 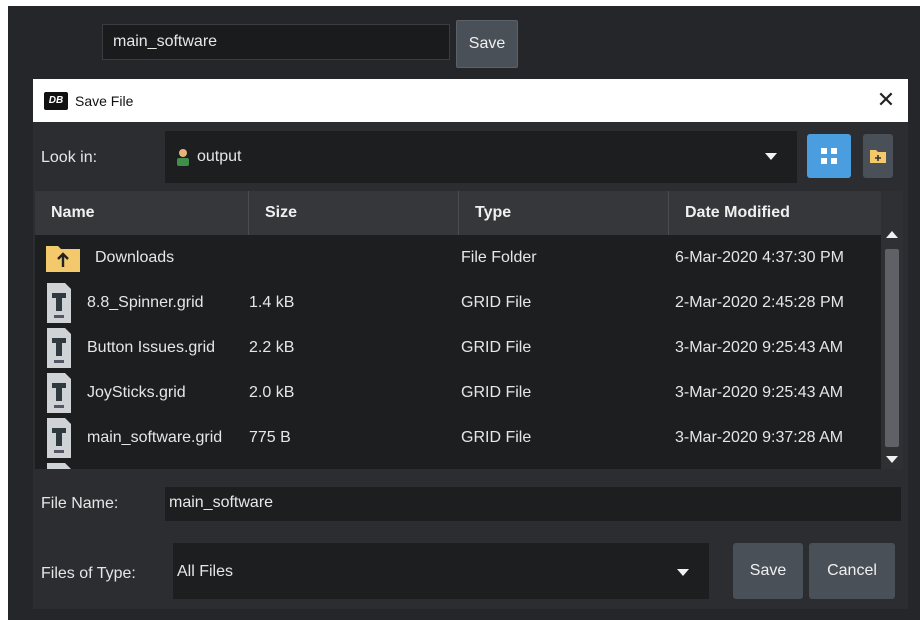 I want to click on scroll-thumb, so click(x=892, y=348).